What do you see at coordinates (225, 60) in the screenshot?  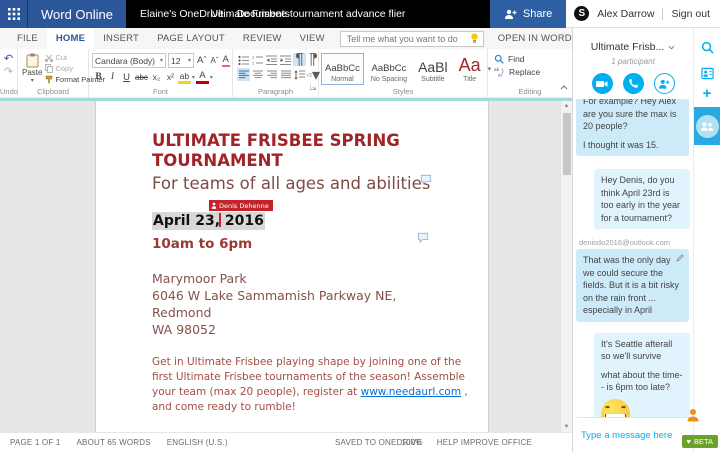 I see `clear-formatting-button: A⁠⁠` at bounding box center [225, 60].